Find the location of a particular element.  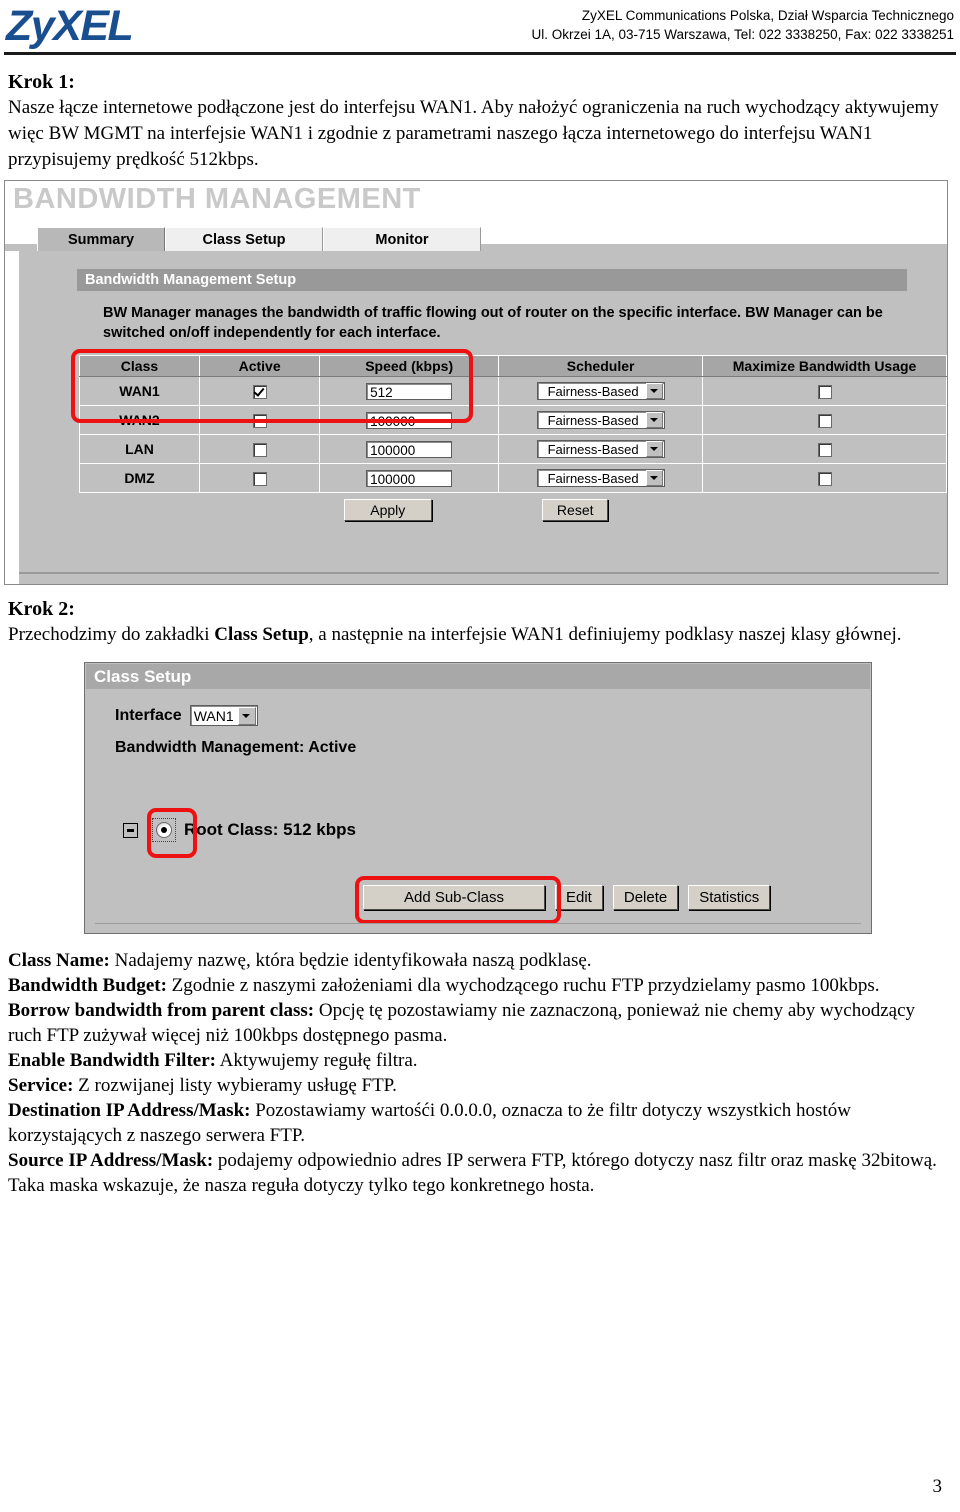

col-header-maximize: Maximize Bandwidth Usage is located at coordinates (824, 366).